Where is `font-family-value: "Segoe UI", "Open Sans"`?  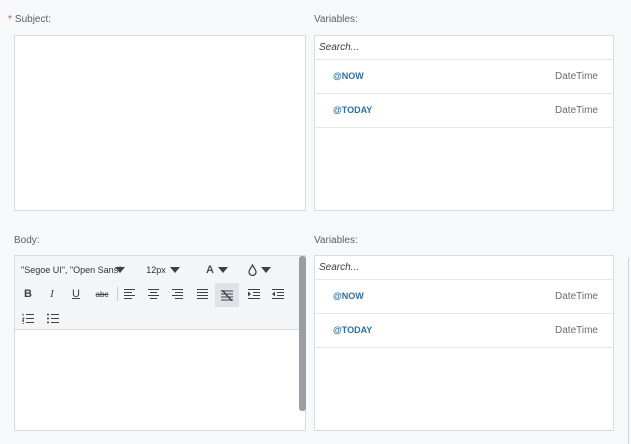 font-family-value: "Segoe UI", "Open Sans" is located at coordinates (71, 270).